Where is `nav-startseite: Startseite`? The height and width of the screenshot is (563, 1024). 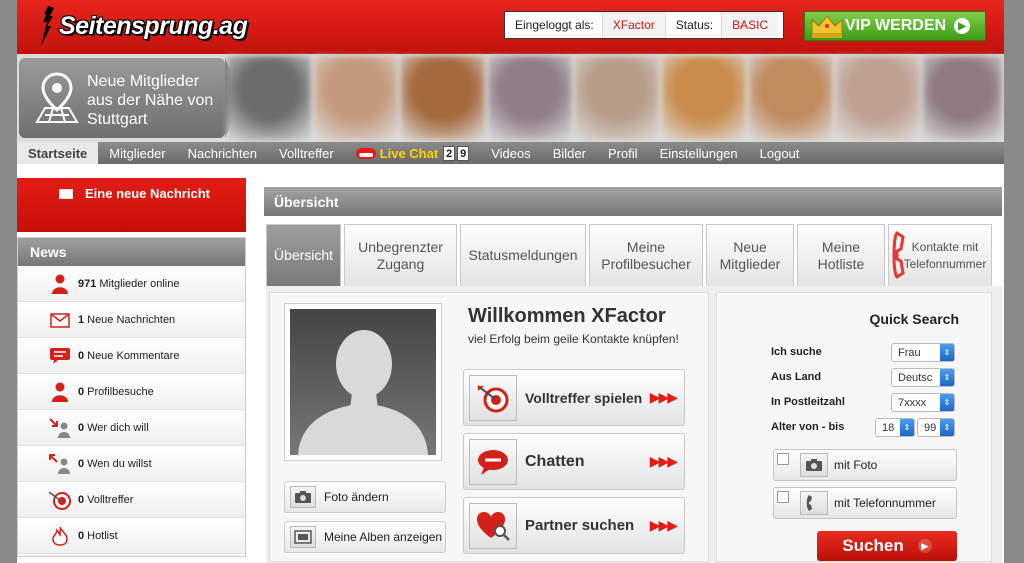 nav-startseite: Startseite is located at coordinates (58, 153).